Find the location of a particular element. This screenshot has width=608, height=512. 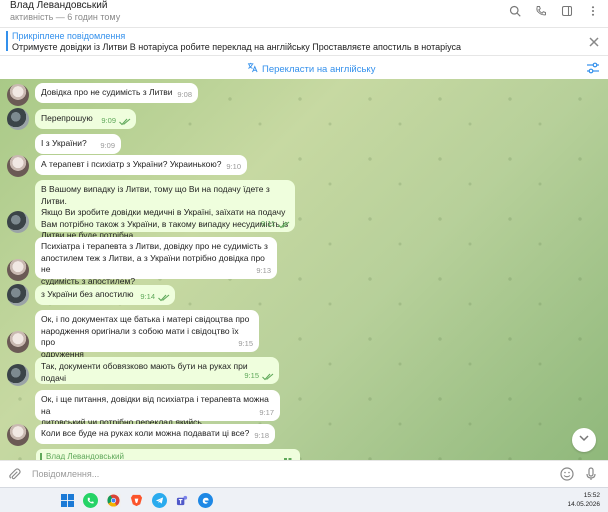

message-text: з України без апостилю is located at coordinates (87, 294).